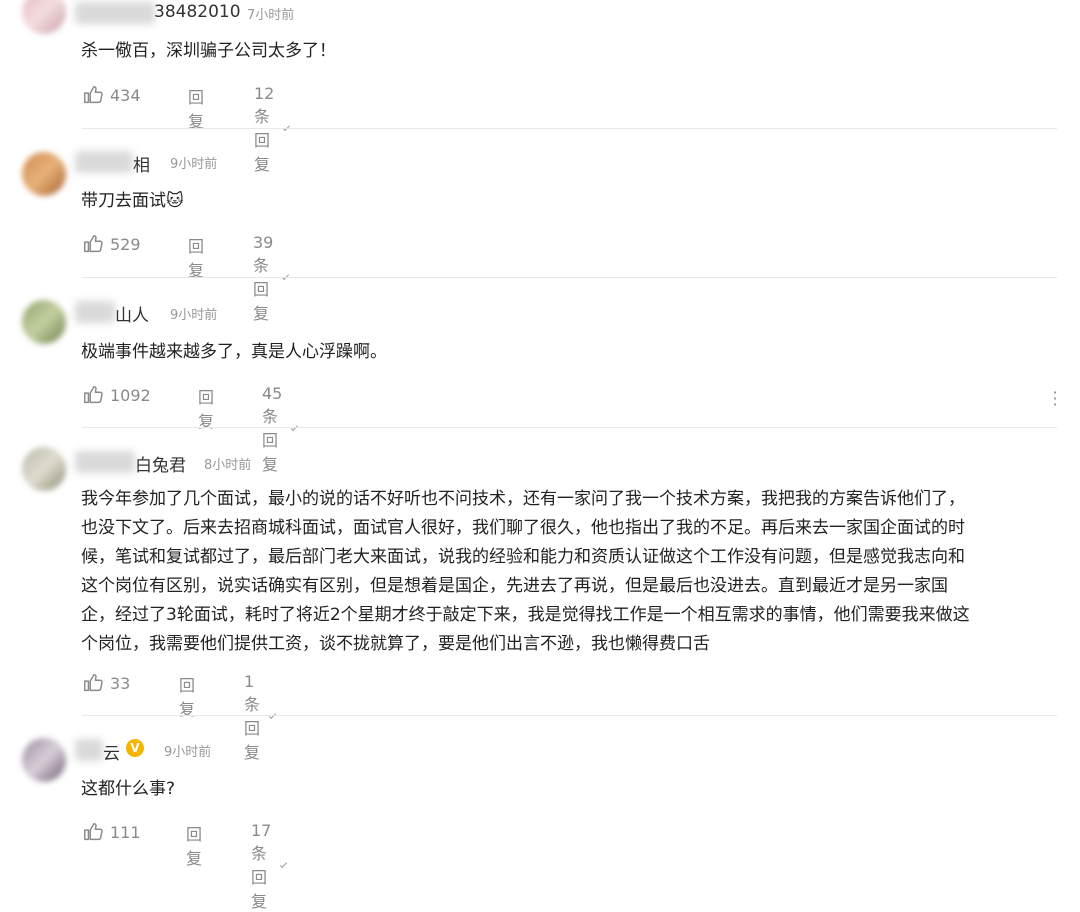 The width and height of the screenshot is (1080, 912). What do you see at coordinates (120, 683) in the screenshot?
I see `like-count: 33` at bounding box center [120, 683].